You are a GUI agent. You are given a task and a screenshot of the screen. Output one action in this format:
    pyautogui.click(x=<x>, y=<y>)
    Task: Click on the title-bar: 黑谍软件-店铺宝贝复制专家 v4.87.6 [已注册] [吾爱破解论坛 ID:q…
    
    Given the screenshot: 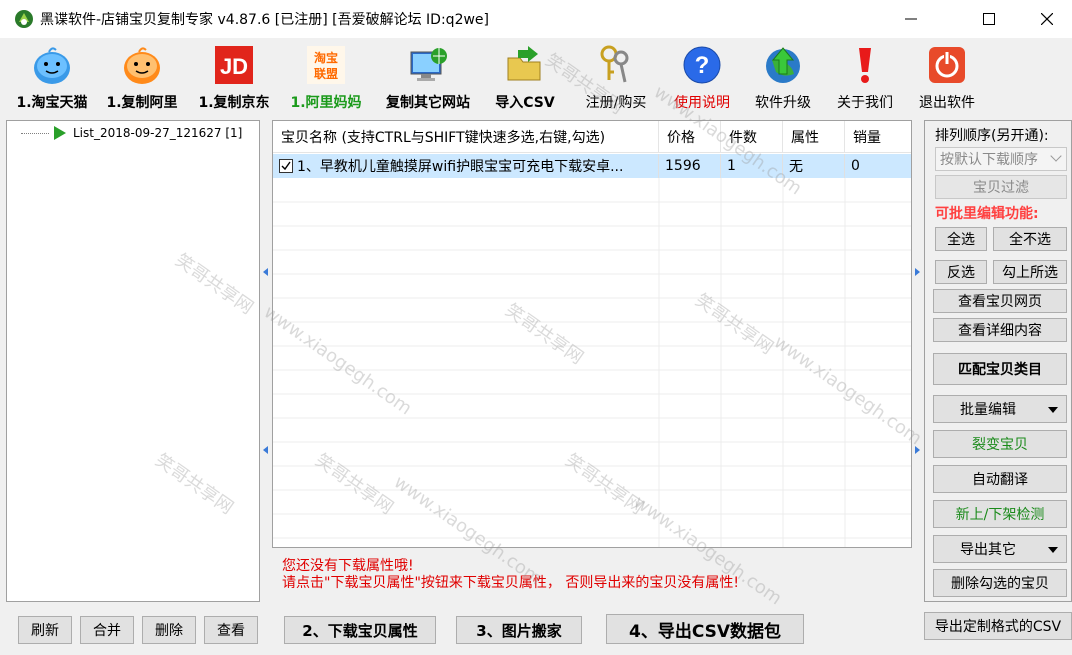 What is the action you would take?
    pyautogui.click(x=536, y=19)
    